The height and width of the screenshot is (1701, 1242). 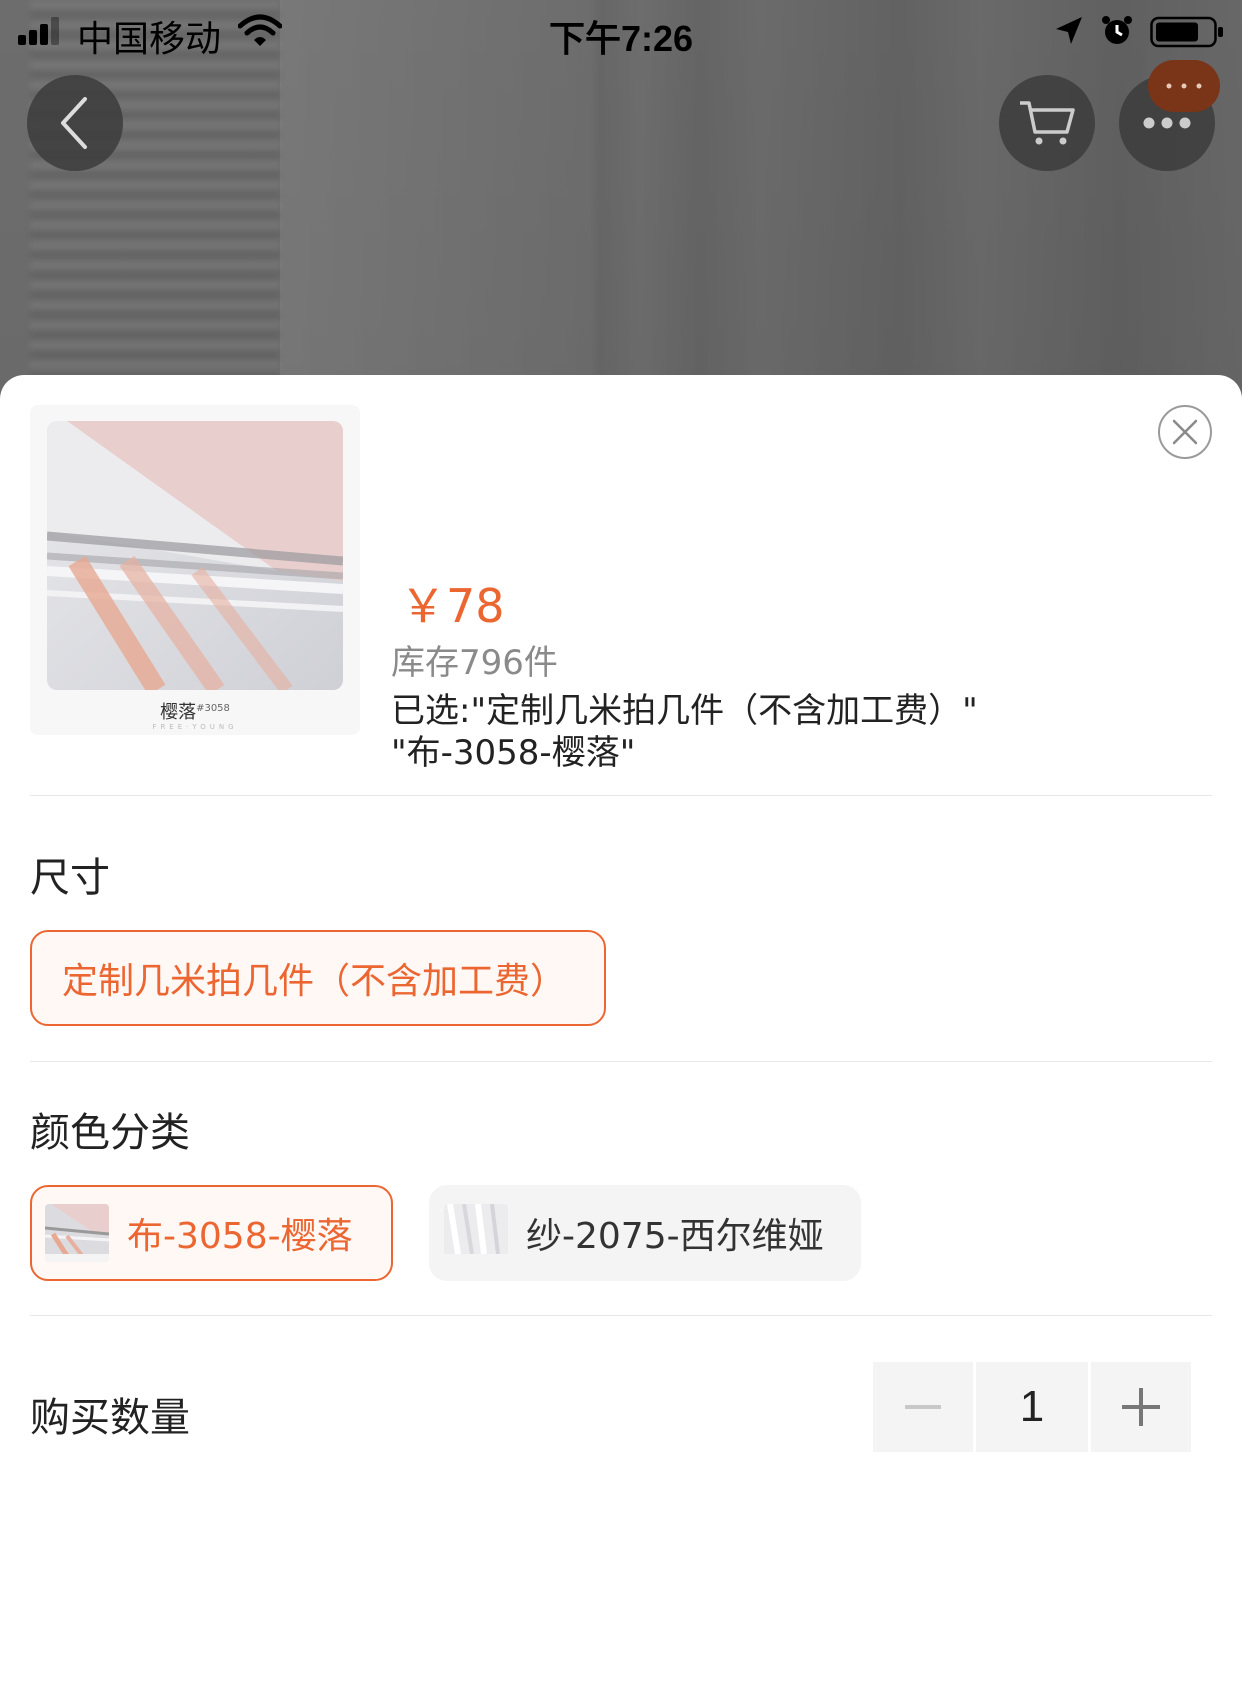 I want to click on product-thumbnail: 樱落#3058 FREE·YOUNG, so click(x=195, y=570).